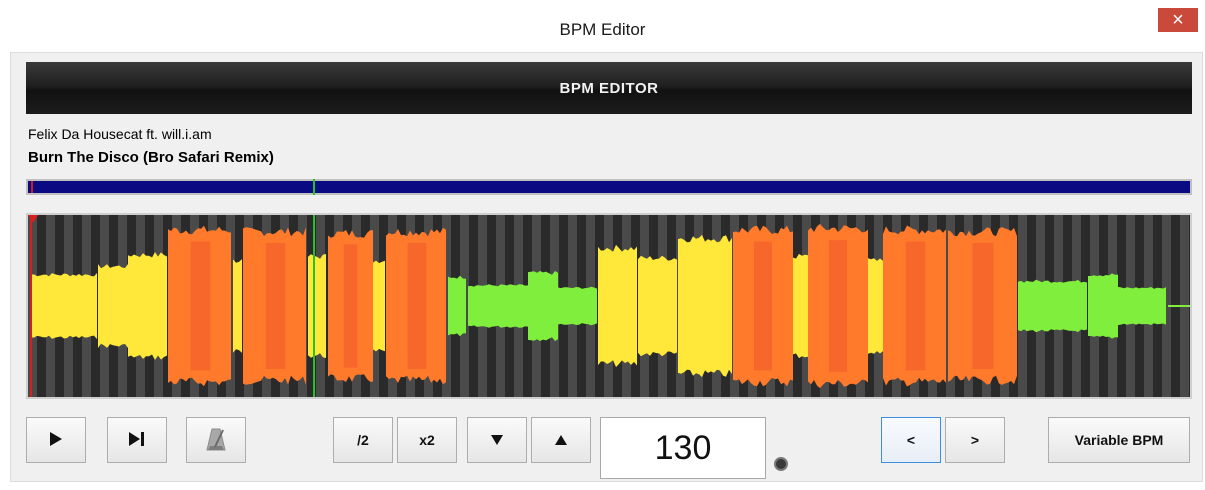 This screenshot has width=1205, height=490. I want to click on header-bar: BPM EDITOR, so click(609, 88).